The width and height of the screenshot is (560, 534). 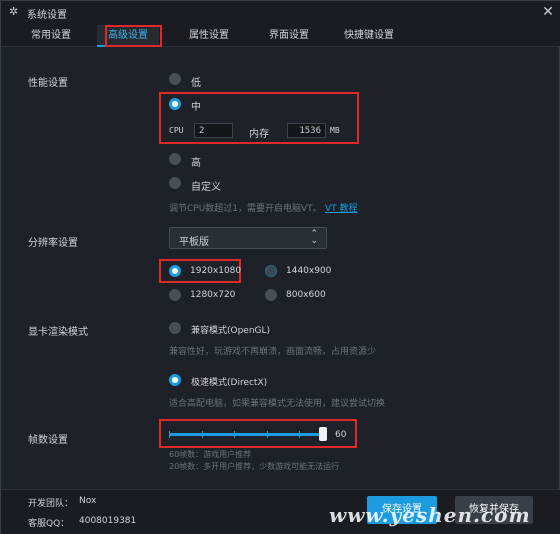 I want to click on memory-input, so click(x=306, y=130).